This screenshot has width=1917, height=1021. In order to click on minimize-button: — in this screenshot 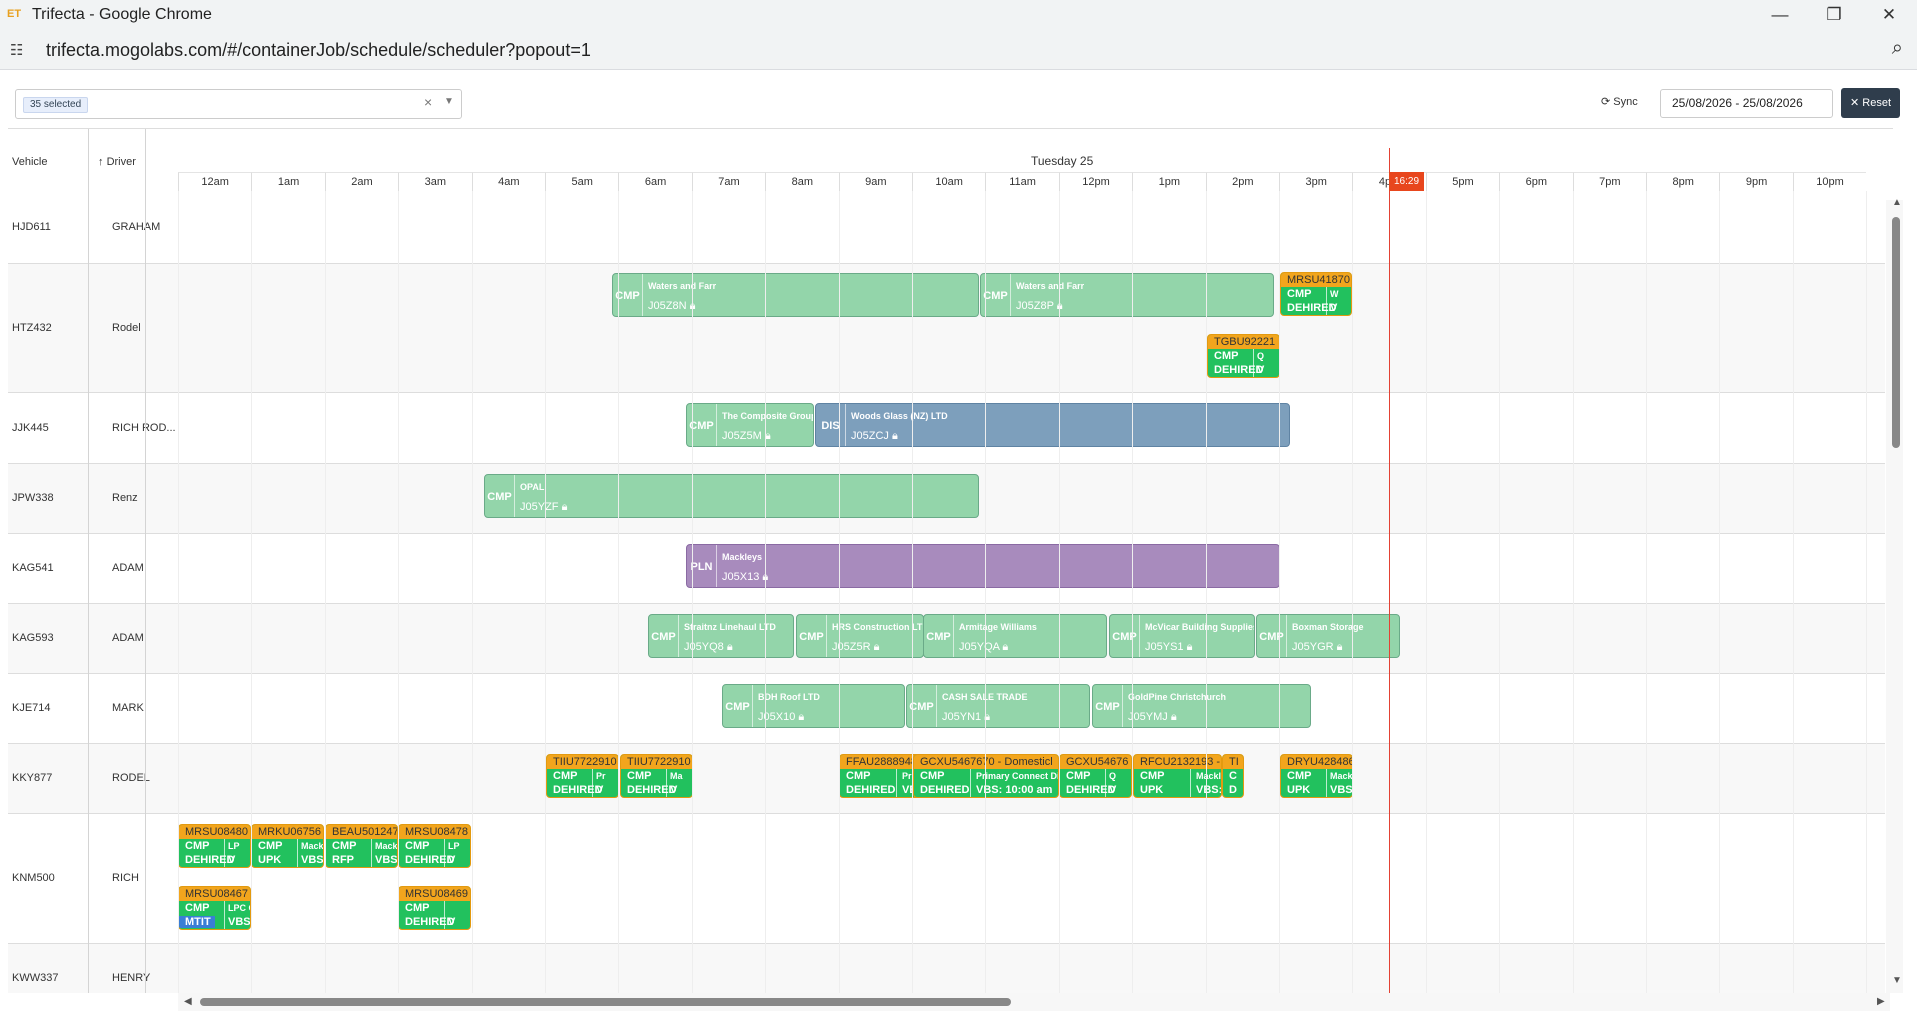, I will do `click(1780, 15)`.